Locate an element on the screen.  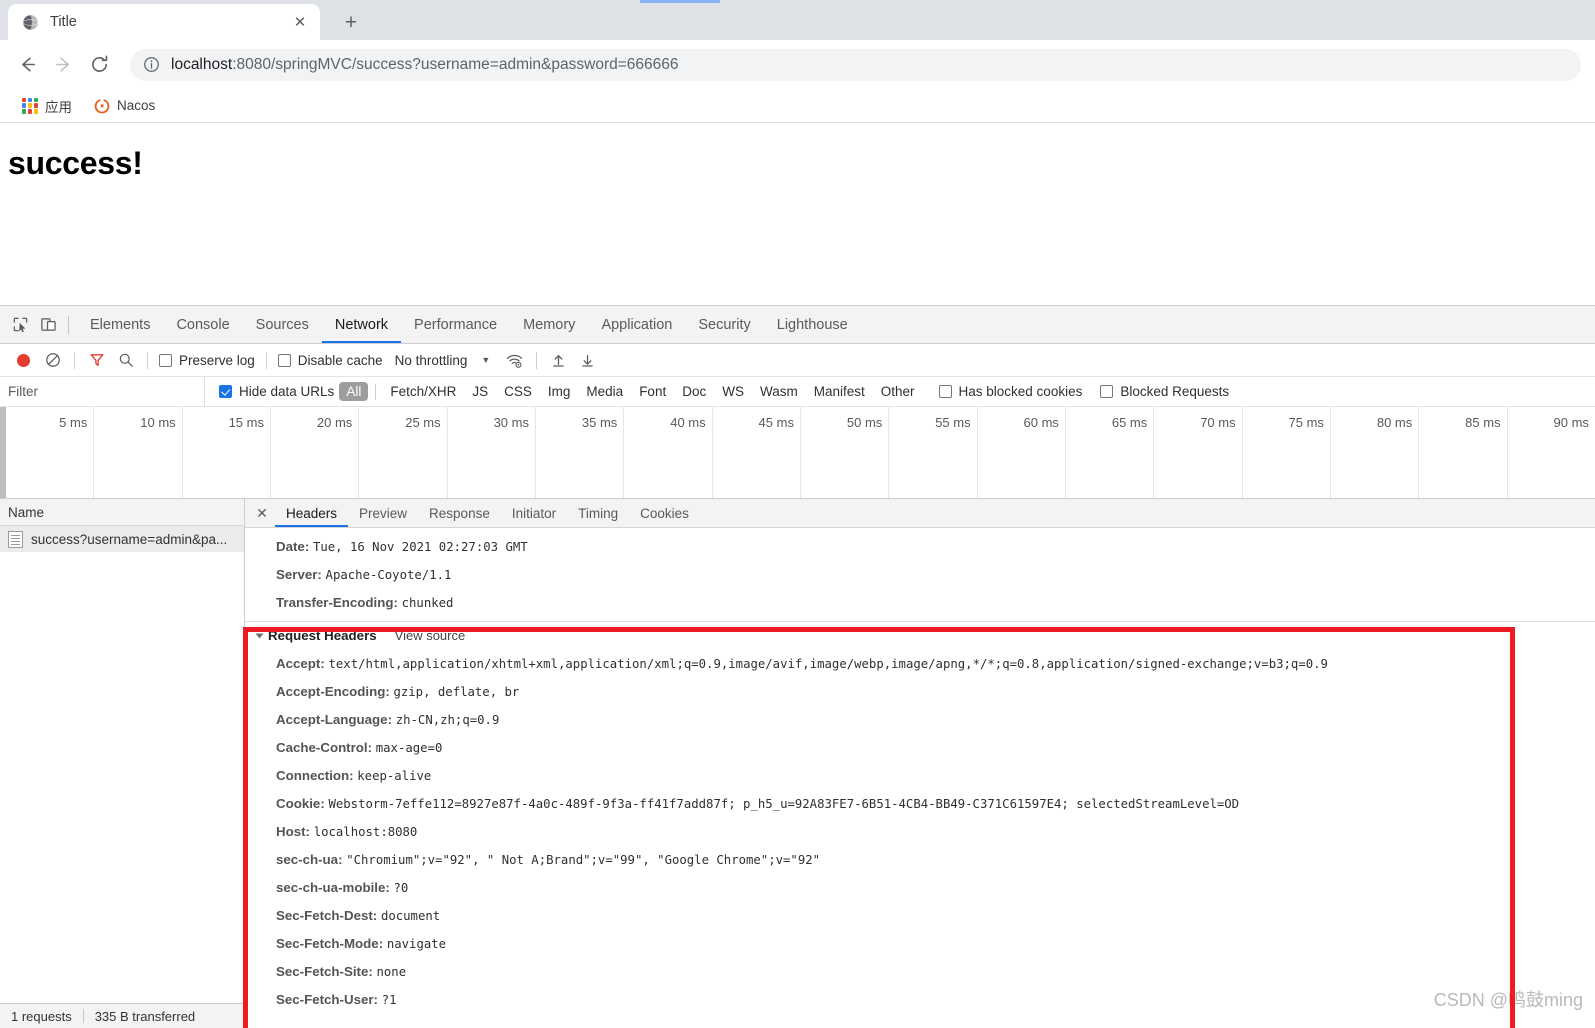
tab-sources: Sources is located at coordinates (282, 324).